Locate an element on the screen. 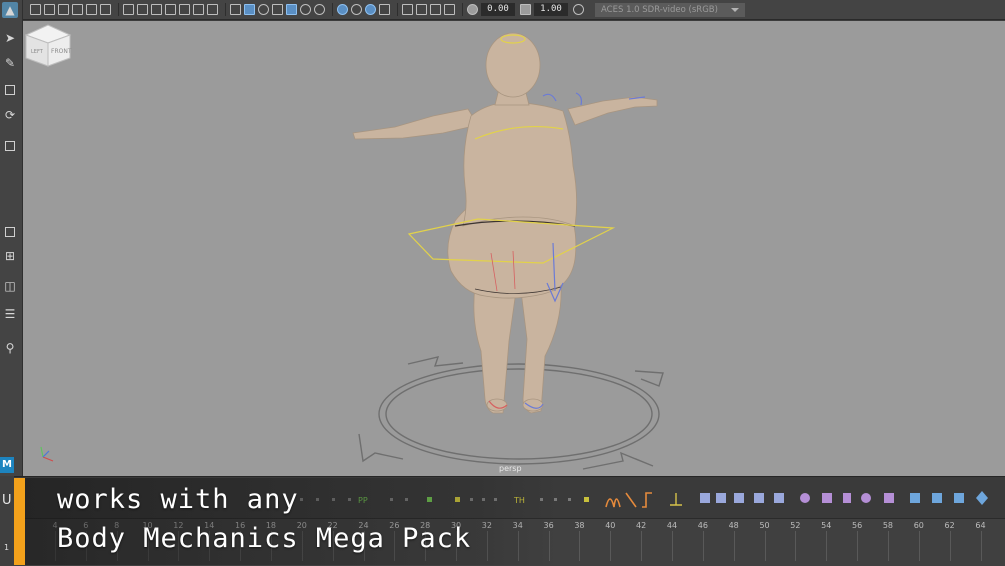 This screenshot has height=566, width=1005. undo-icon: U is located at coordinates (7, 500).